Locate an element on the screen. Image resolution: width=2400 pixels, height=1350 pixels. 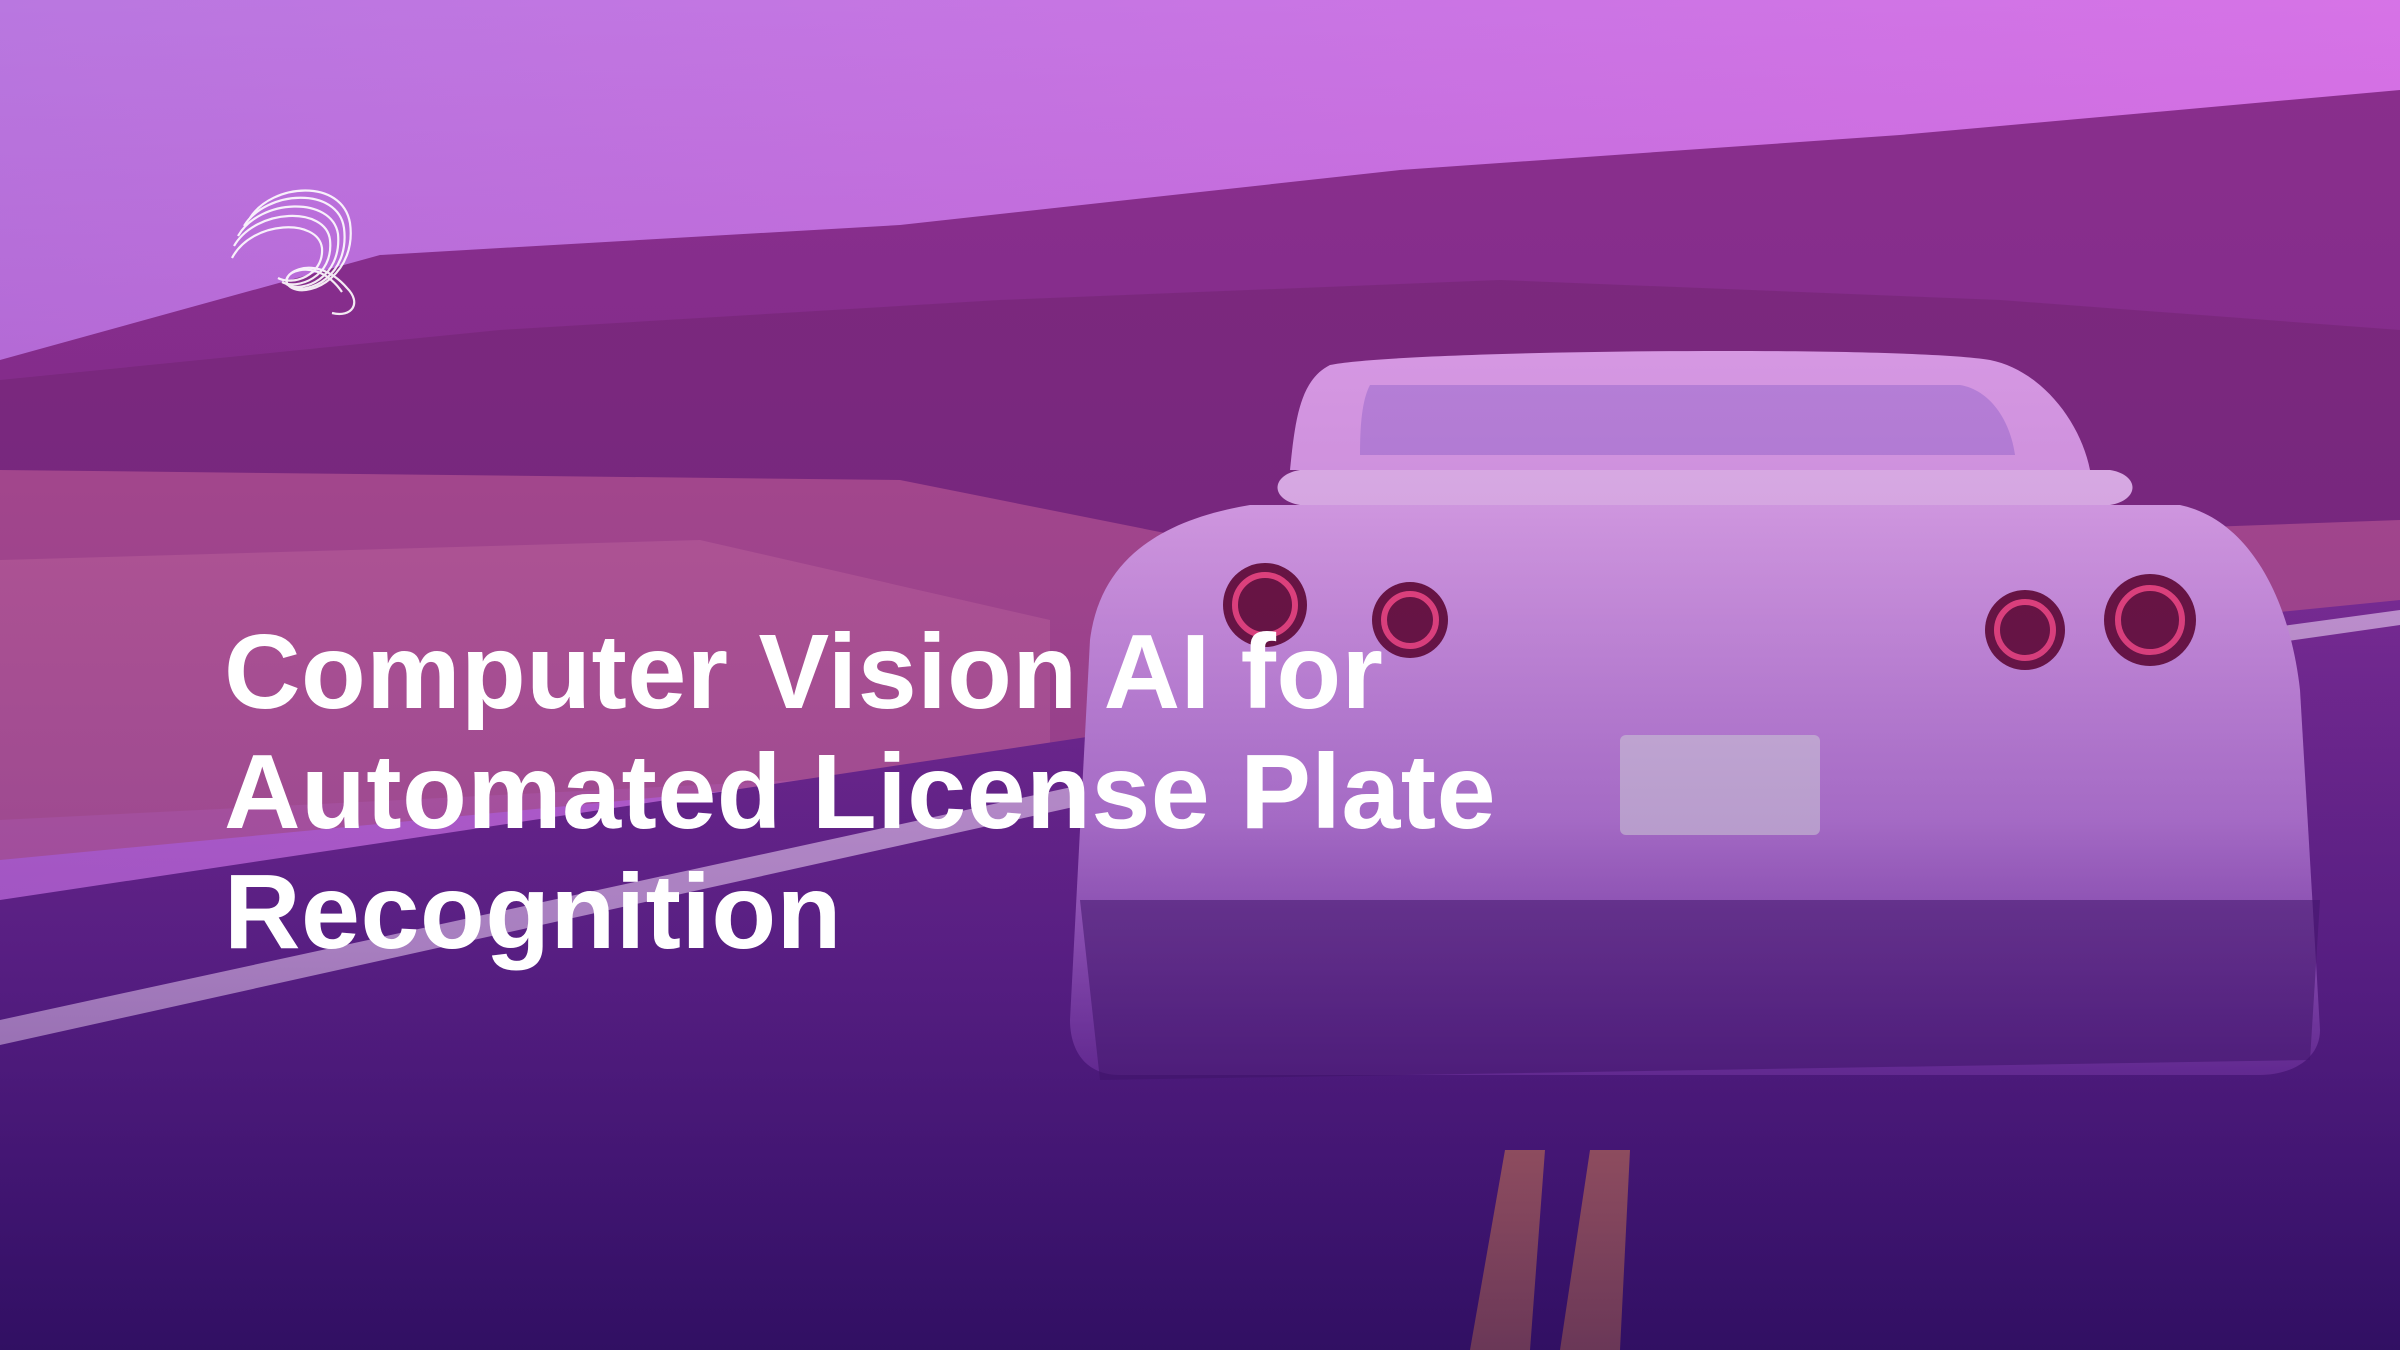
title-line-3: Recognition is located at coordinates (533, 912).